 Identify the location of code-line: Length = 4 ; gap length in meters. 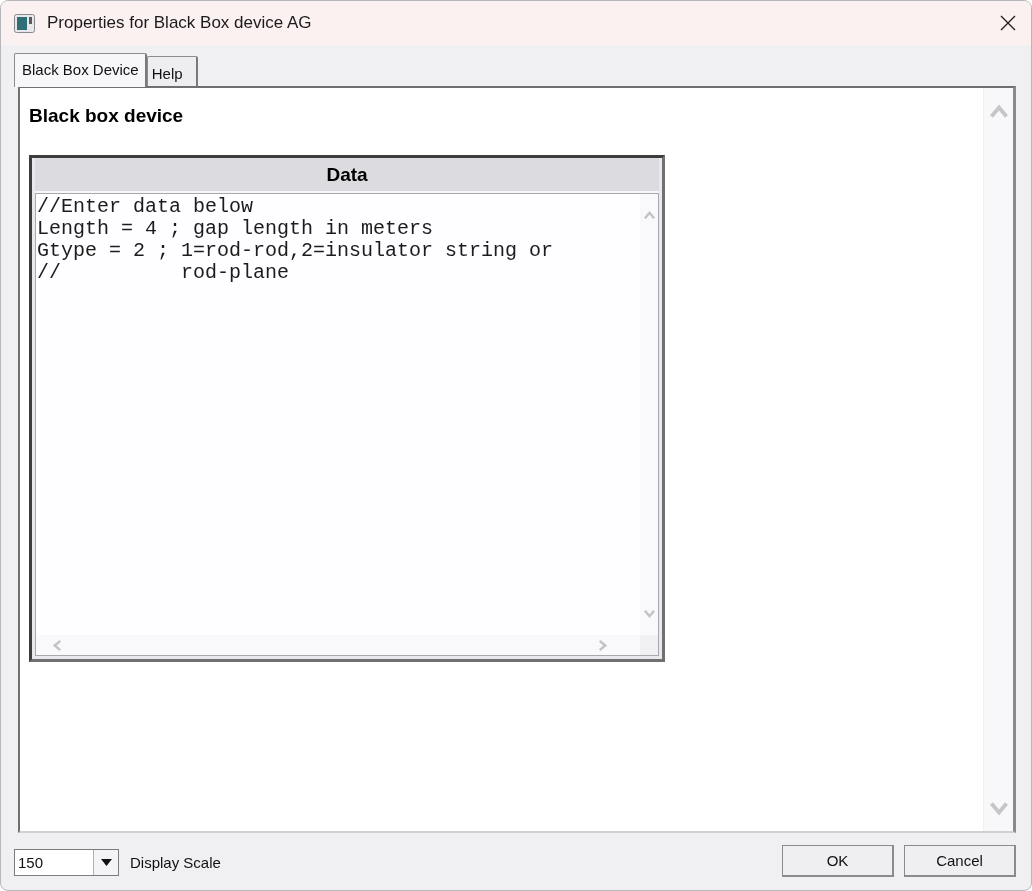
(235, 229).